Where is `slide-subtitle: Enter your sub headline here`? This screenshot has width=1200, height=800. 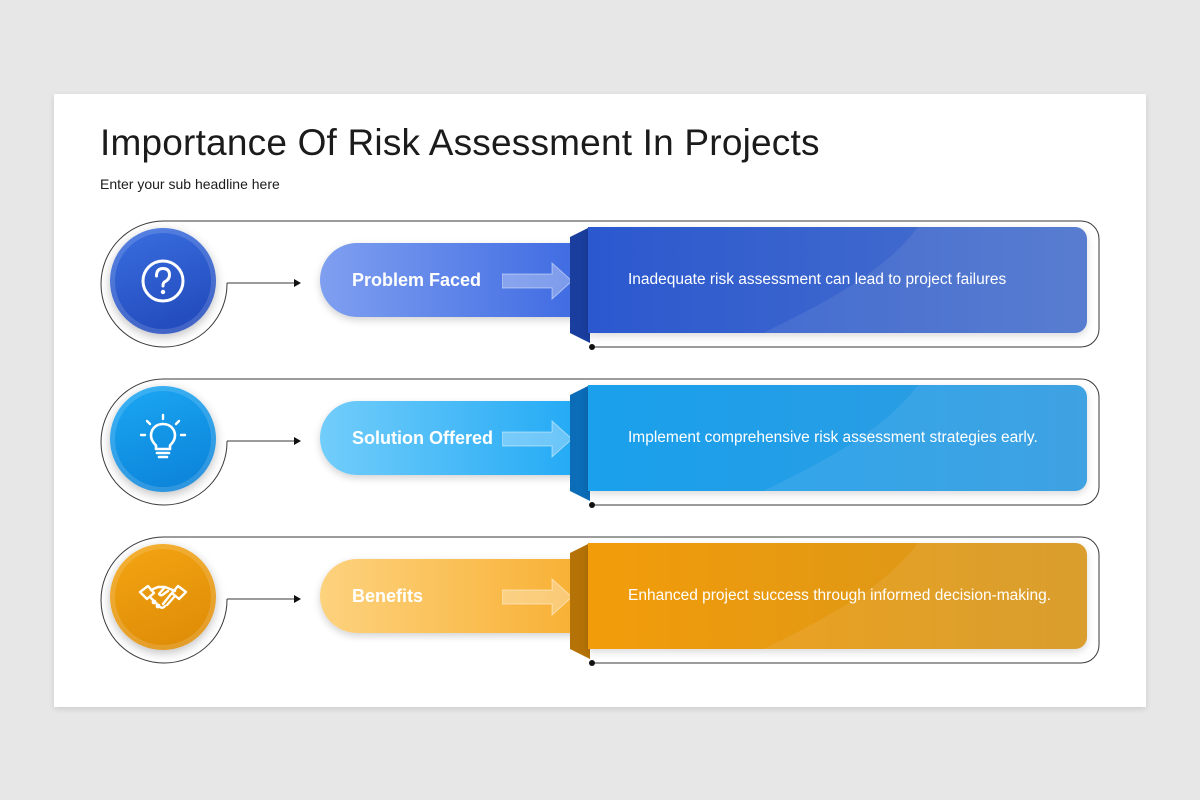
slide-subtitle: Enter your sub headline here is located at coordinates (190, 184).